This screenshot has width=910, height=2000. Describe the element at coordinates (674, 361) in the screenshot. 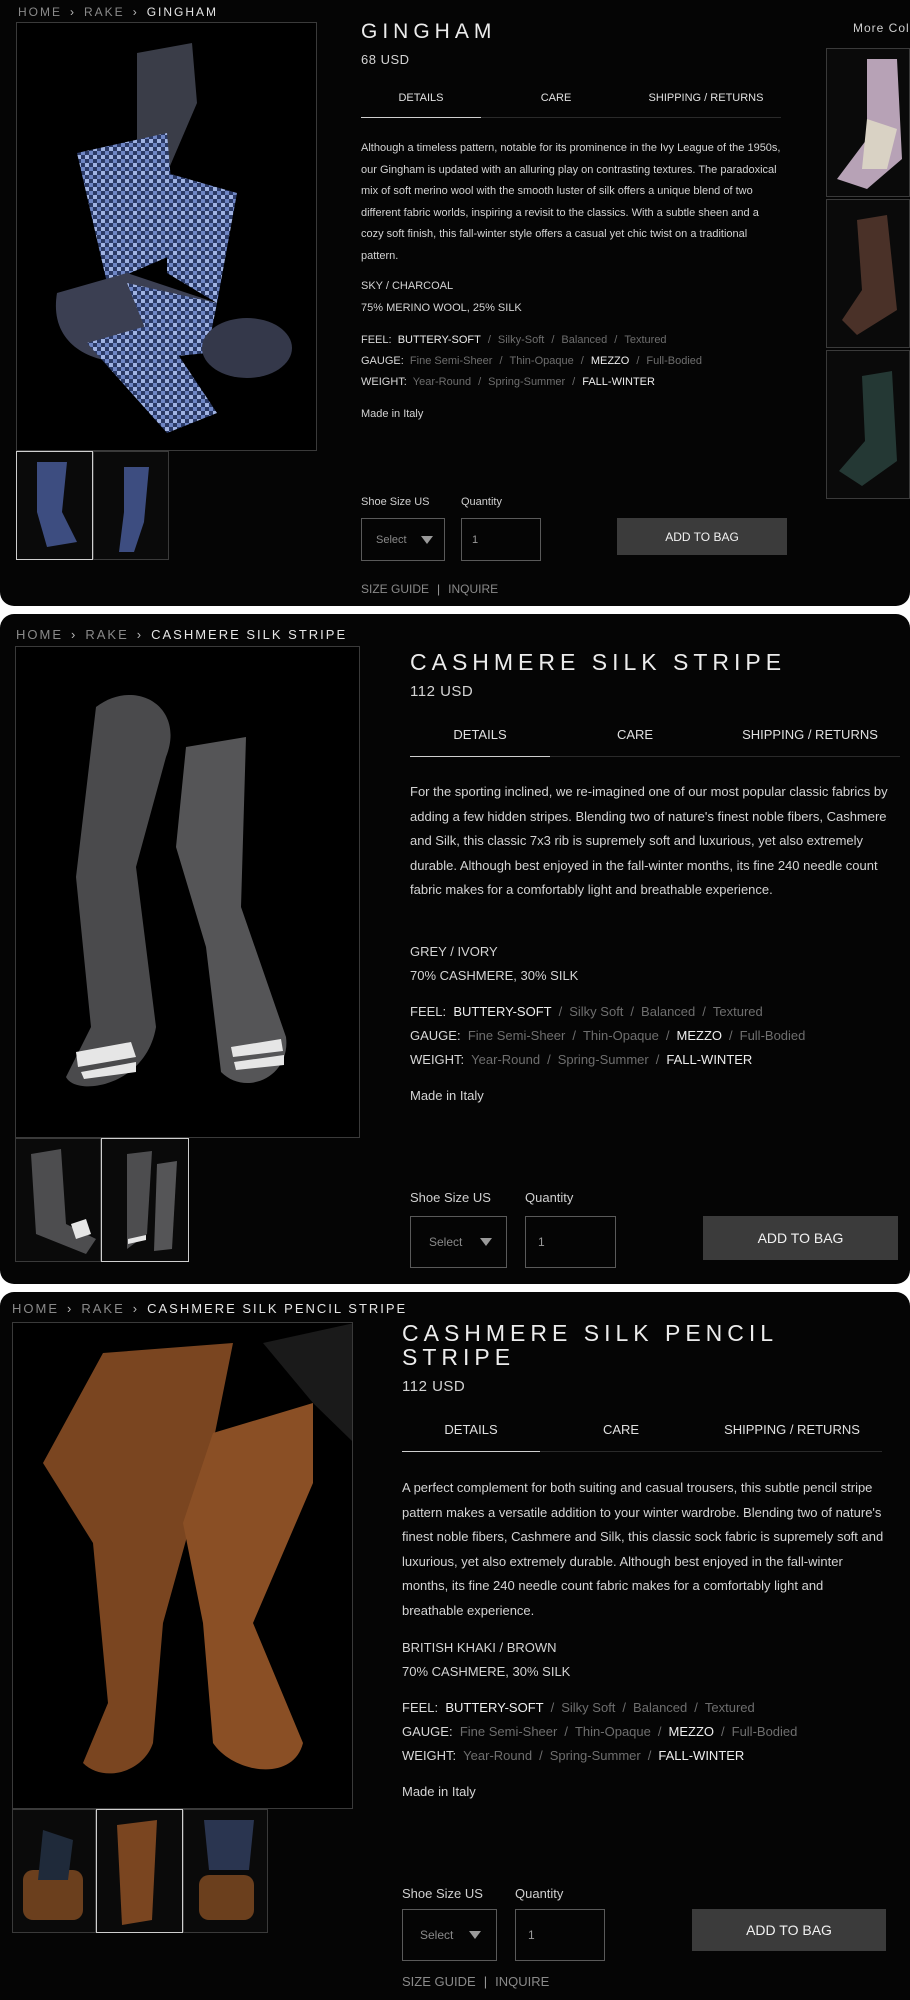

I see `gauge-option: Full-Bodied` at that location.